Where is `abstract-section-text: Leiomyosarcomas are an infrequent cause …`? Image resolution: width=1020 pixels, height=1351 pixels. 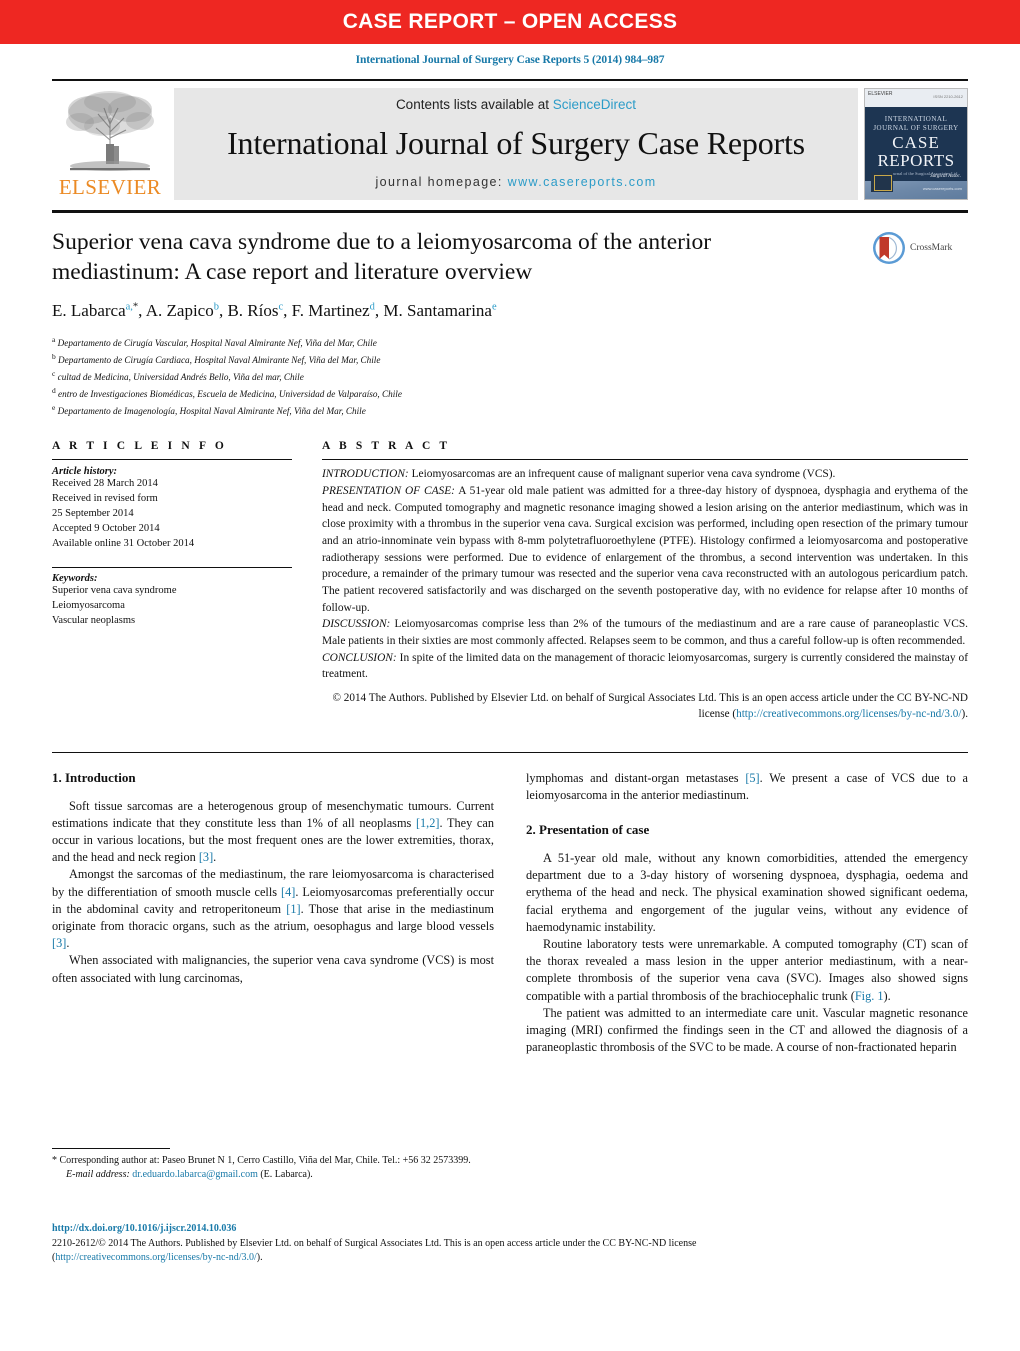 abstract-section-text: Leiomyosarcomas are an infrequent cause … is located at coordinates (622, 474).